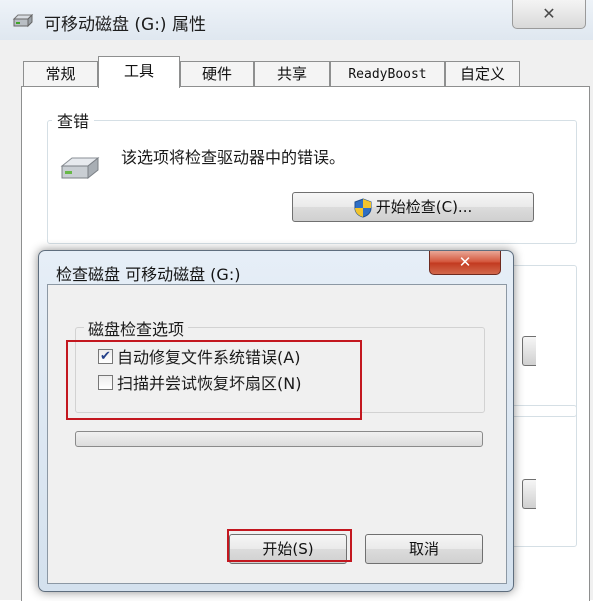 The width and height of the screenshot is (593, 601). Describe the element at coordinates (105, 356) in the screenshot. I see `auto-fix-checkbox: ✔` at that location.